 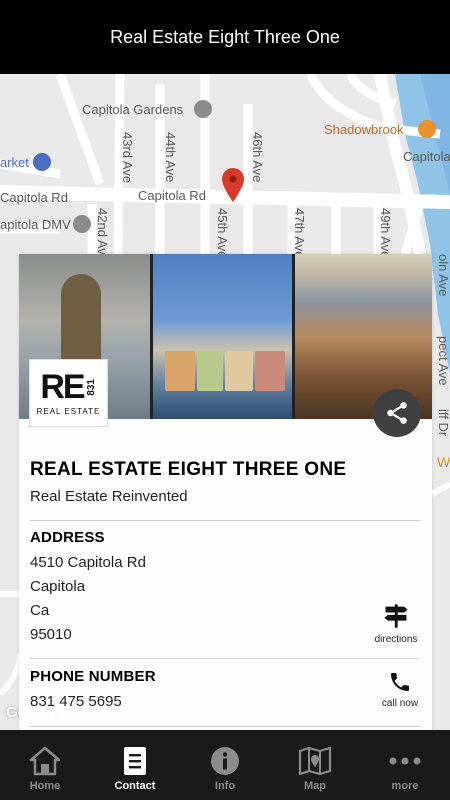 I want to click on map-label-capitola-rd: Capitola Rd, so click(x=172, y=195).